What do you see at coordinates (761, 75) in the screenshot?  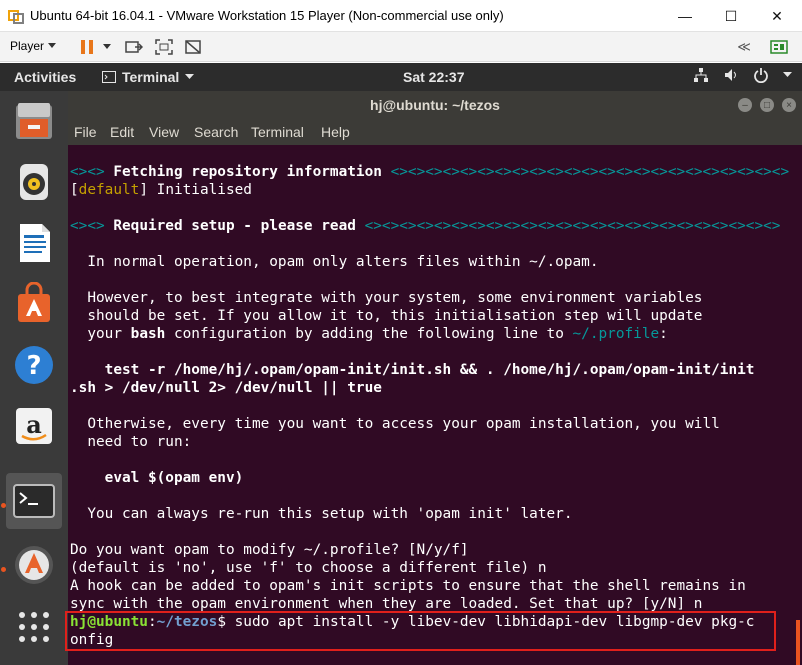 I see `power-icon` at bounding box center [761, 75].